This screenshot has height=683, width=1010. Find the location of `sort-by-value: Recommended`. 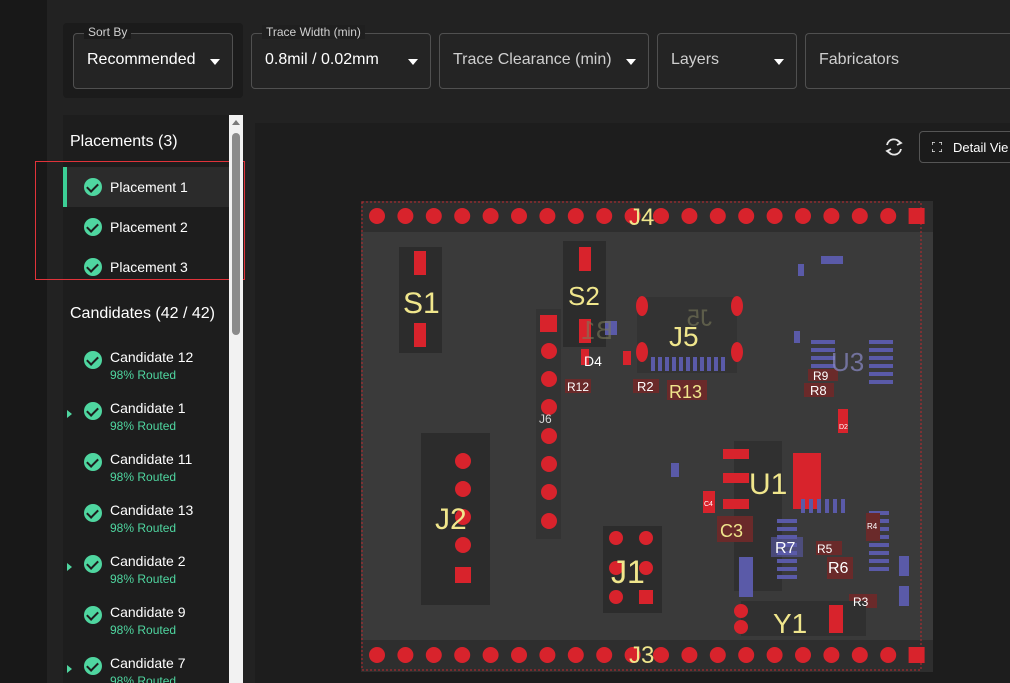

sort-by-value: Recommended is located at coordinates (141, 59).